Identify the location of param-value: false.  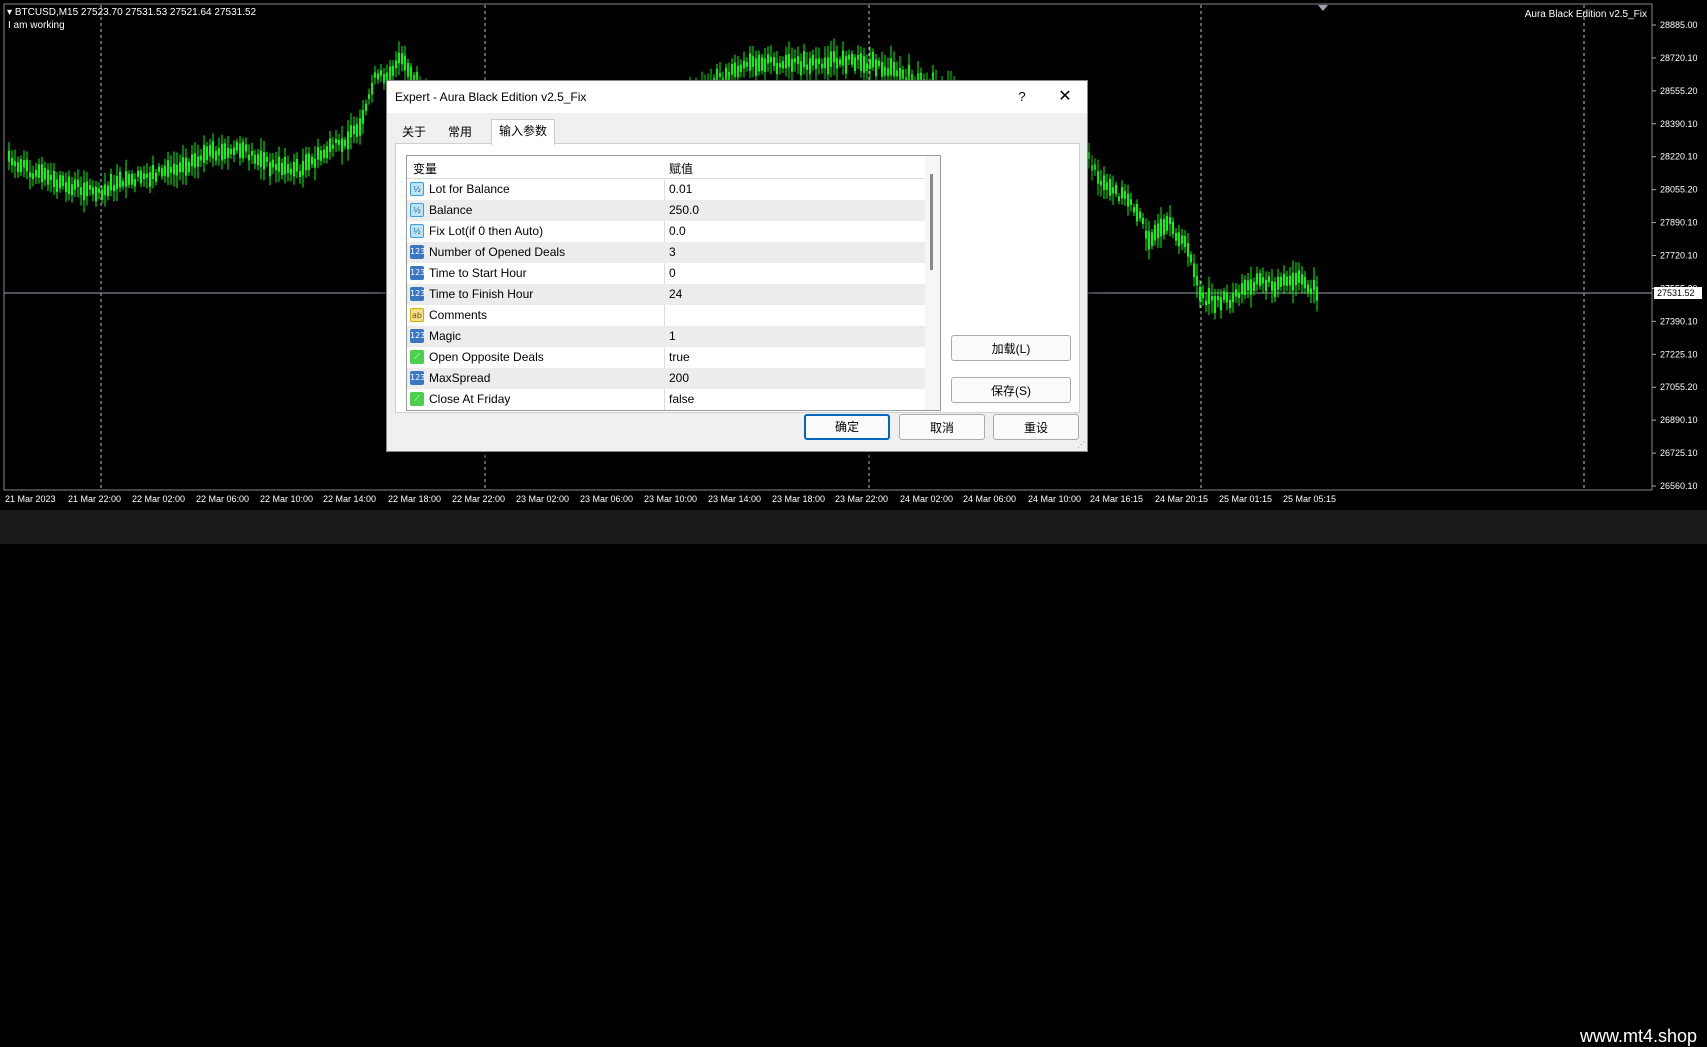
(681, 399).